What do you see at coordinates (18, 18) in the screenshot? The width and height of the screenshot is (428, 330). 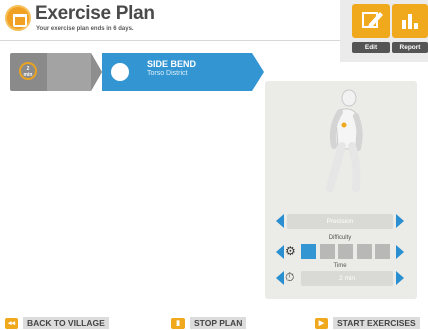 I see `calendar-icon` at bounding box center [18, 18].